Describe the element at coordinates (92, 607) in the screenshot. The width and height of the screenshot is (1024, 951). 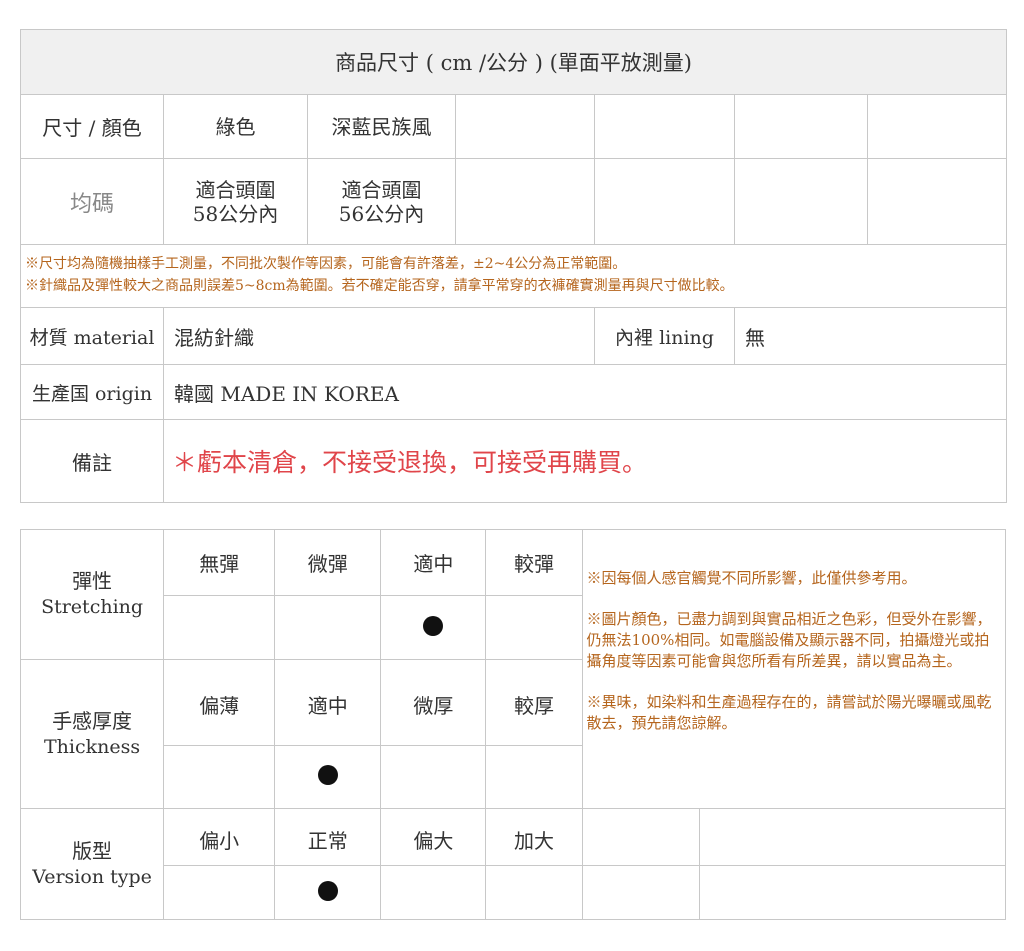
I see `stretch-label-en: Stretching` at that location.